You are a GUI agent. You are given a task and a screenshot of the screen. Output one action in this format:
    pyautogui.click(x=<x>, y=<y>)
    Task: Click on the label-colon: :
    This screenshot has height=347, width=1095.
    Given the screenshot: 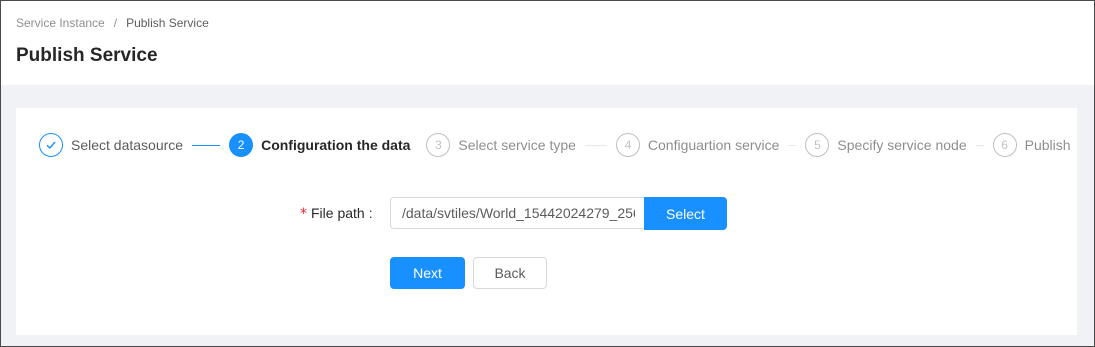 What is the action you would take?
    pyautogui.click(x=370, y=213)
    